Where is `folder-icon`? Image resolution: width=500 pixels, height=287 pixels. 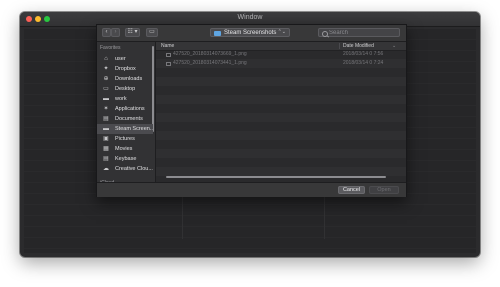
folder-icon is located at coordinates (217, 33).